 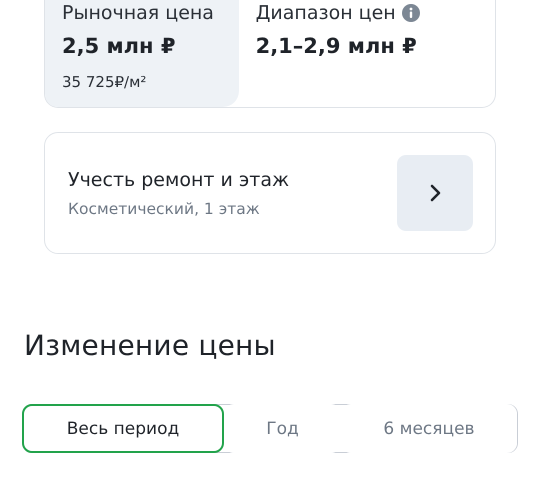 I want to click on card-title: Учесть ремонт и этаж, so click(x=179, y=180).